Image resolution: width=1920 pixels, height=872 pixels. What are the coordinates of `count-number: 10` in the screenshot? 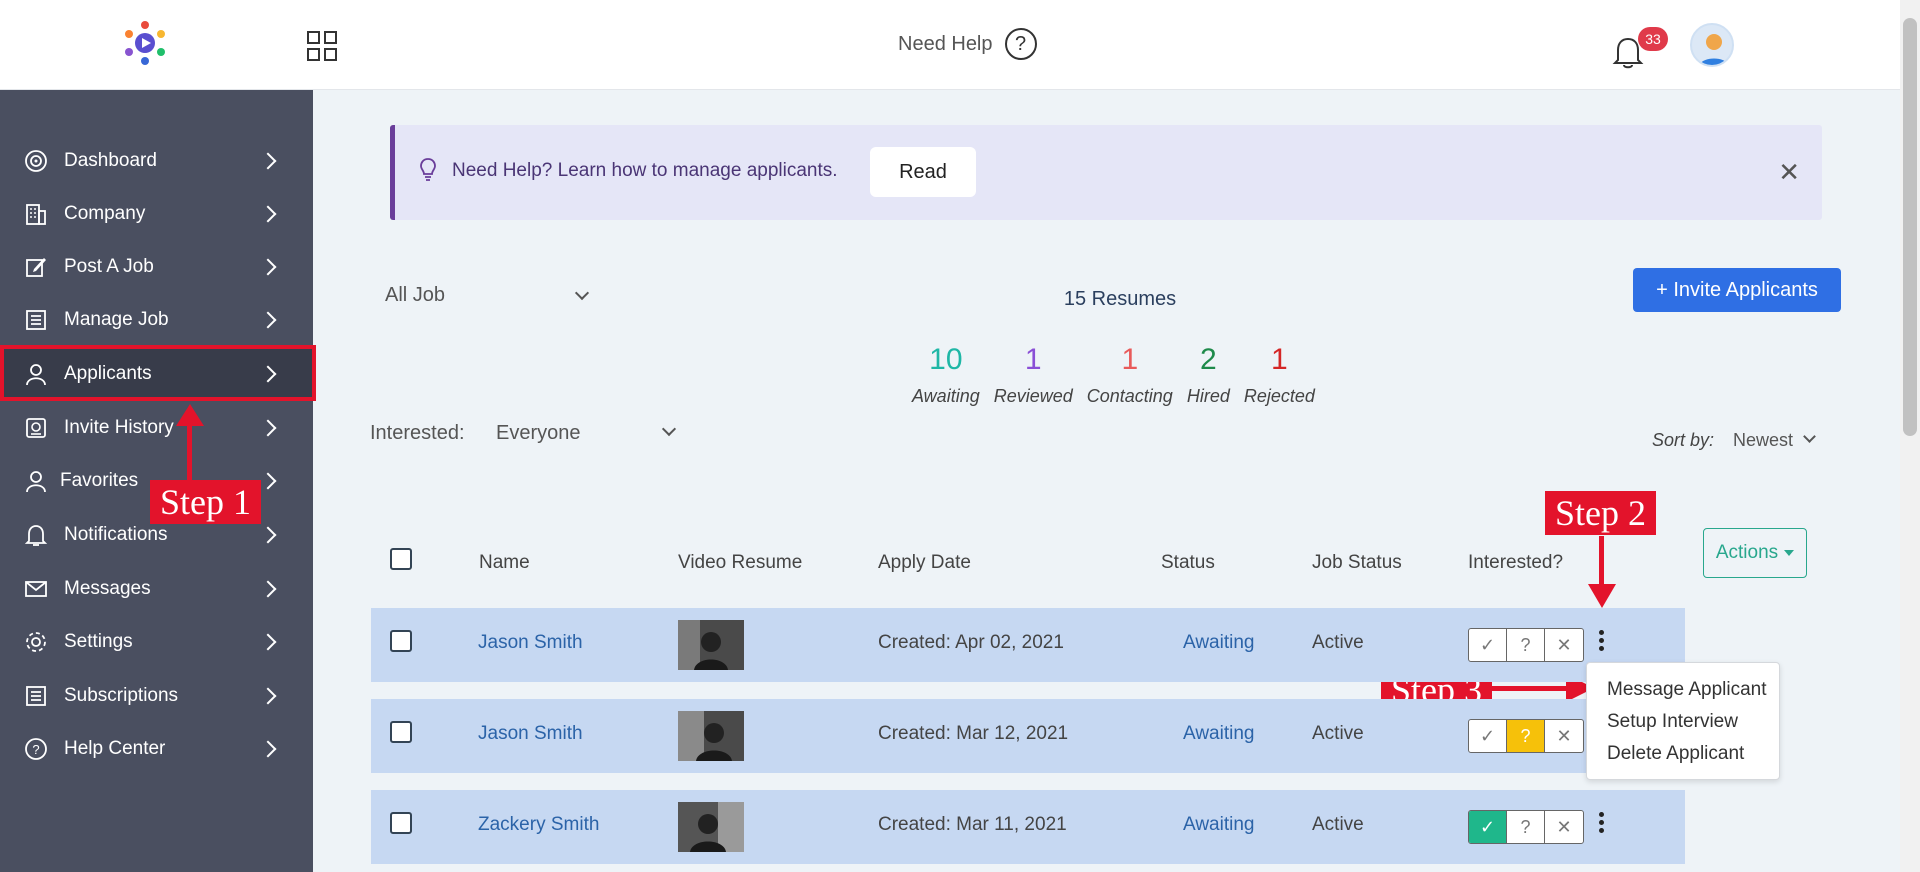 It's located at (946, 359).